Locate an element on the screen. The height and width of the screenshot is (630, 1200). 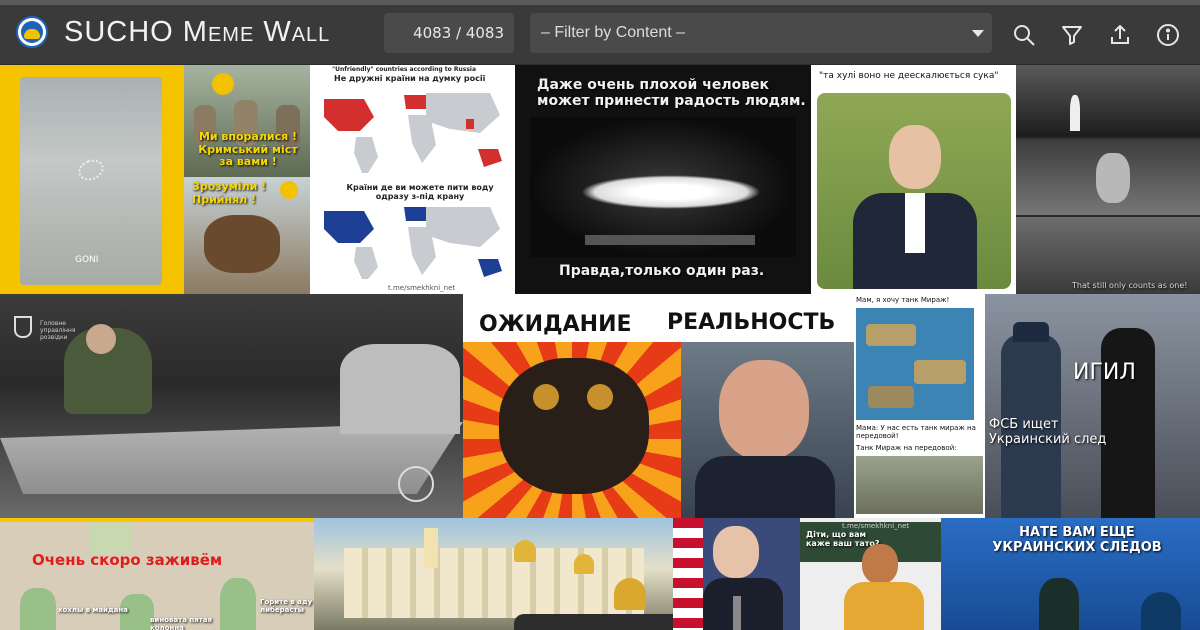
chevron-down-icon is located at coordinates (978, 33).